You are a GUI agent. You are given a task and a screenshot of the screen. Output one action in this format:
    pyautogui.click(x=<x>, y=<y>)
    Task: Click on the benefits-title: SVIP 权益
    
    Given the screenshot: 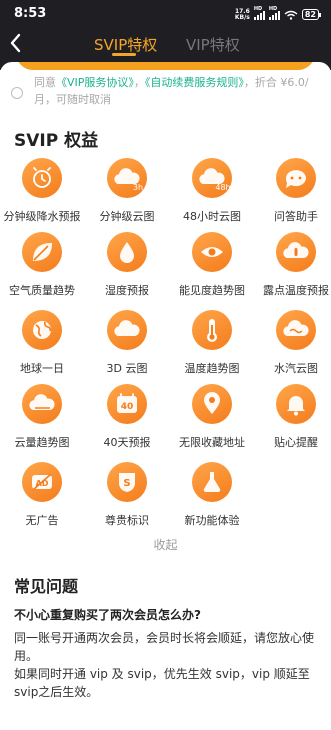 What is the action you would take?
    pyautogui.click(x=56, y=141)
    